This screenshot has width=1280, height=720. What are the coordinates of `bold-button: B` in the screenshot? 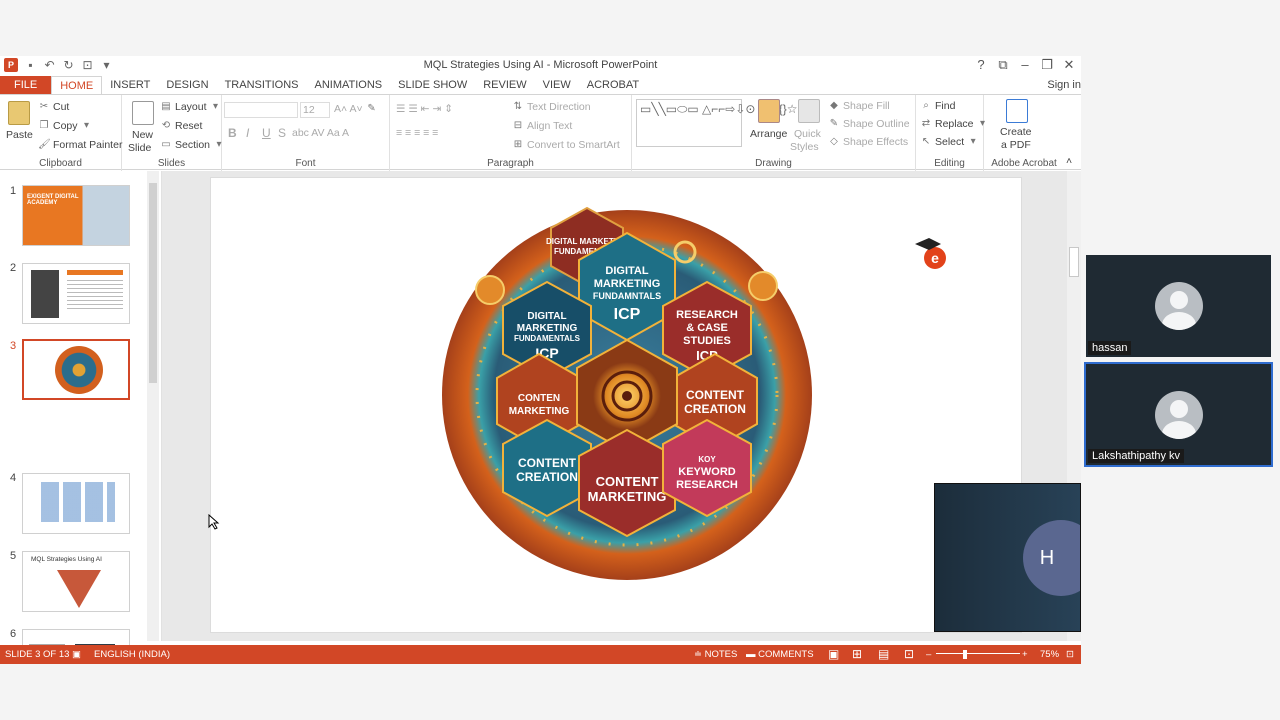 It's located at (232, 133).